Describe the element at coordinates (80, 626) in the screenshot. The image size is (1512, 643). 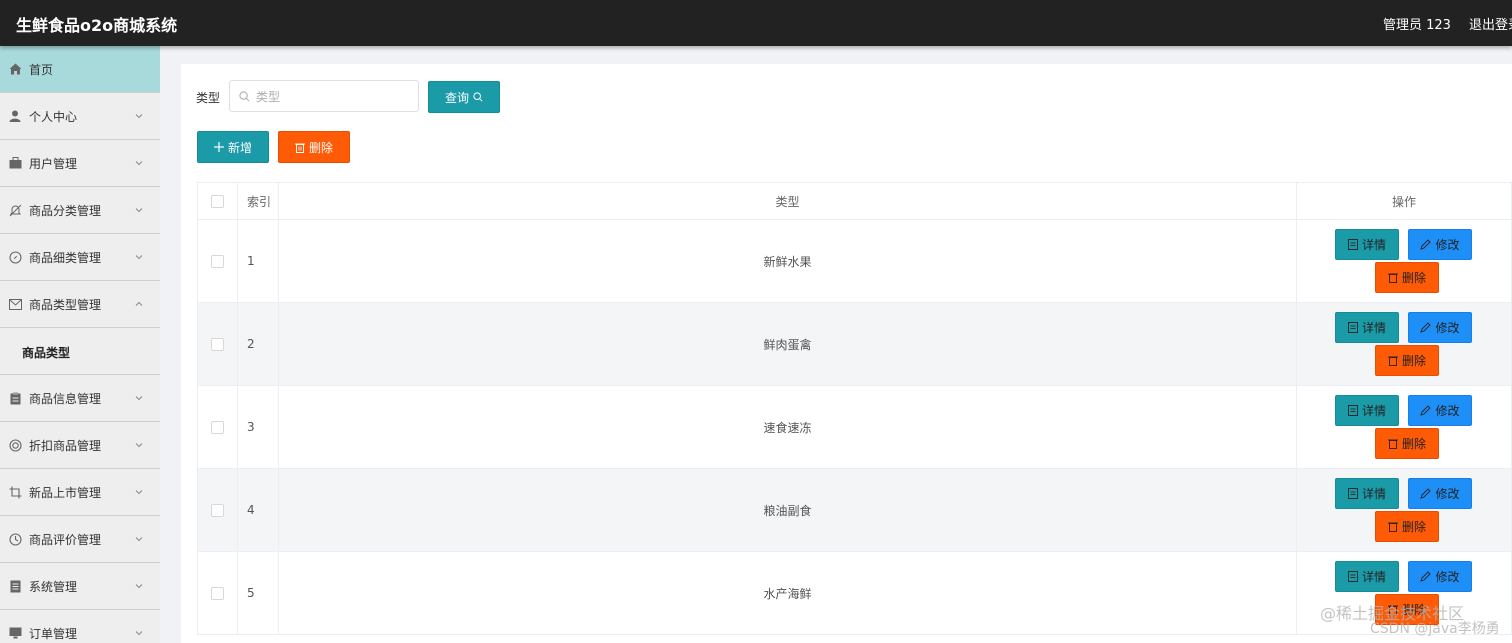
I see `sidebar-item-11: 订单管理` at that location.